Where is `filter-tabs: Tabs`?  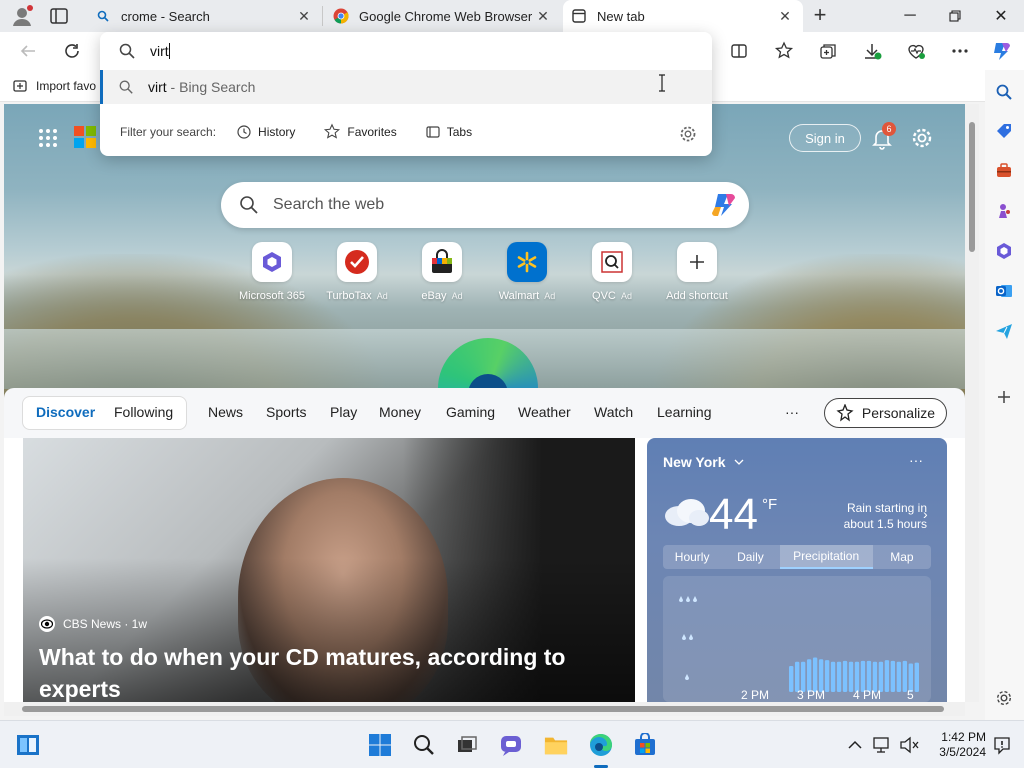 filter-tabs: Tabs is located at coordinates (448, 132).